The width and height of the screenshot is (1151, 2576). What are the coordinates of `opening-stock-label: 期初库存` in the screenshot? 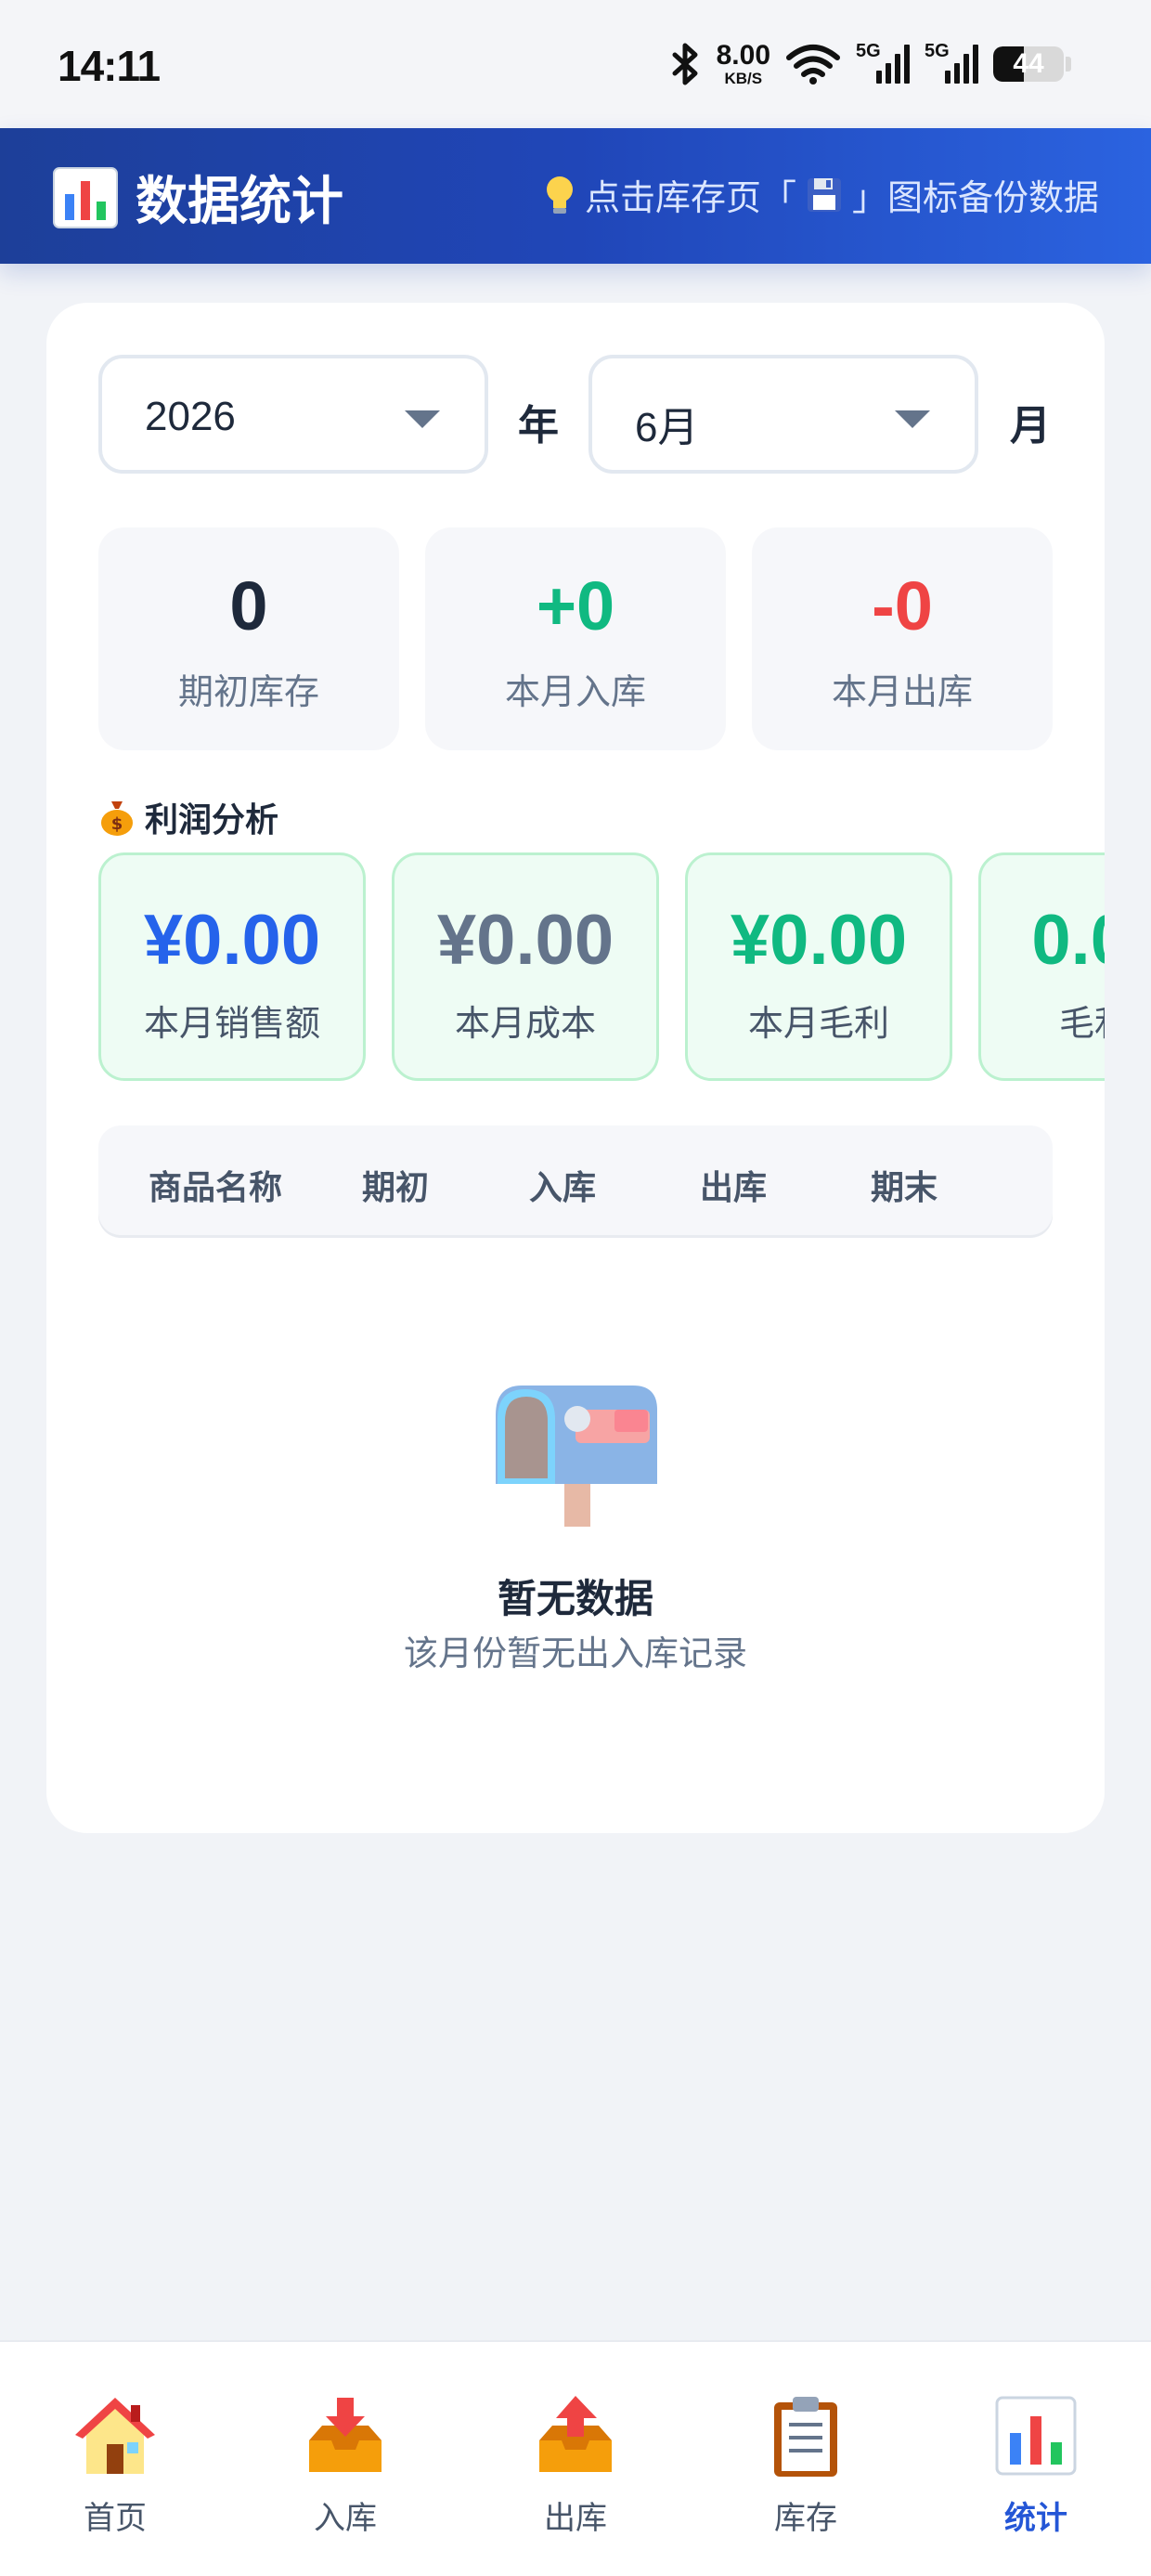 It's located at (248, 691).